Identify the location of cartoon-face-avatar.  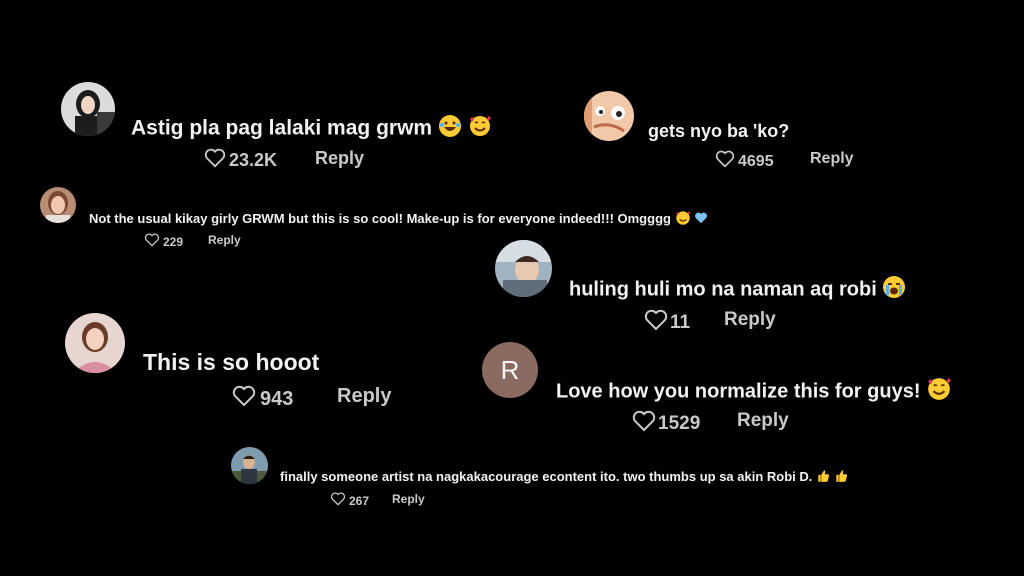
(609, 116).